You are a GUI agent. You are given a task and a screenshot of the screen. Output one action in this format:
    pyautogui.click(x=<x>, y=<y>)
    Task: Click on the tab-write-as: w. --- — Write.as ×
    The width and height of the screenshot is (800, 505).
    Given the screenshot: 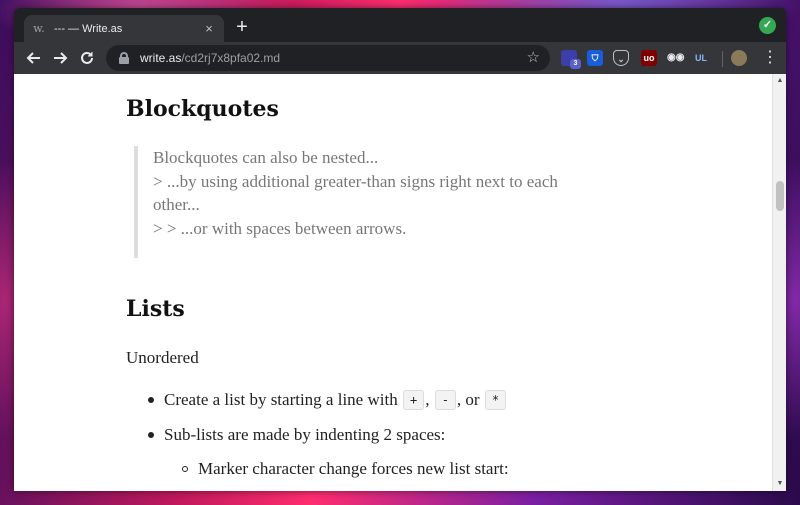 What is the action you would take?
    pyautogui.click(x=124, y=28)
    